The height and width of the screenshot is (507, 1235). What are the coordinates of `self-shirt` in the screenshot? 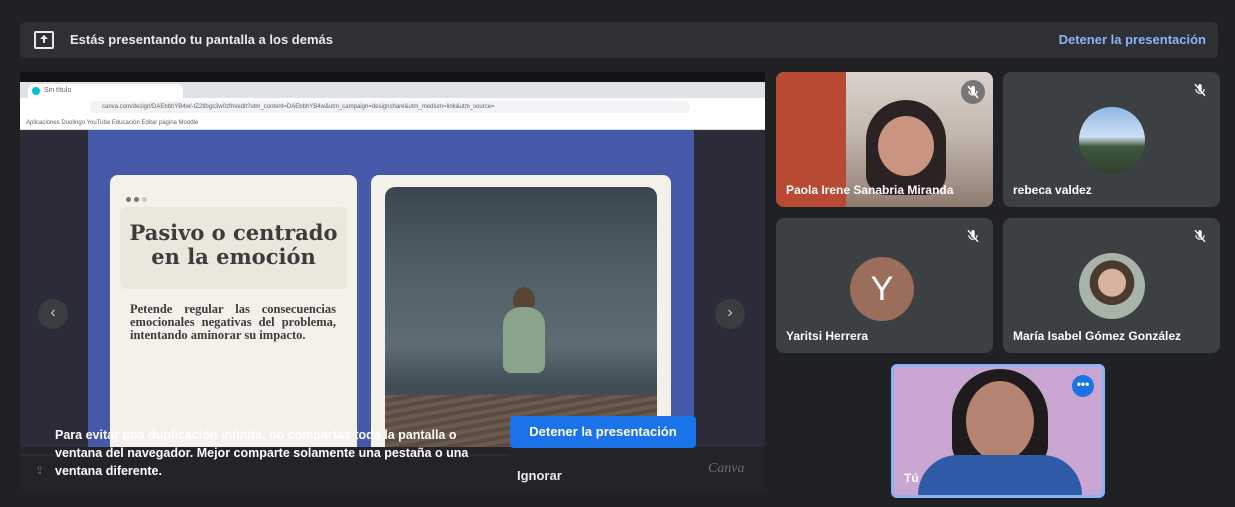 It's located at (1000, 475).